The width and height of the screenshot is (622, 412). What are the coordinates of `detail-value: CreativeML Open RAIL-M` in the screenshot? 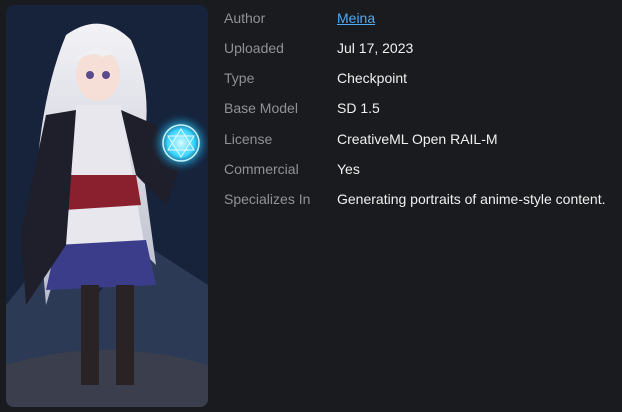 It's located at (417, 139).